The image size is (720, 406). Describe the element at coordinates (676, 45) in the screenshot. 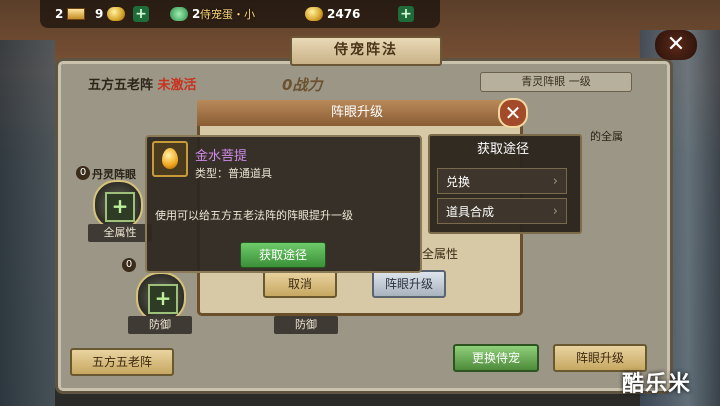

I see `close-icon: ✕` at that location.